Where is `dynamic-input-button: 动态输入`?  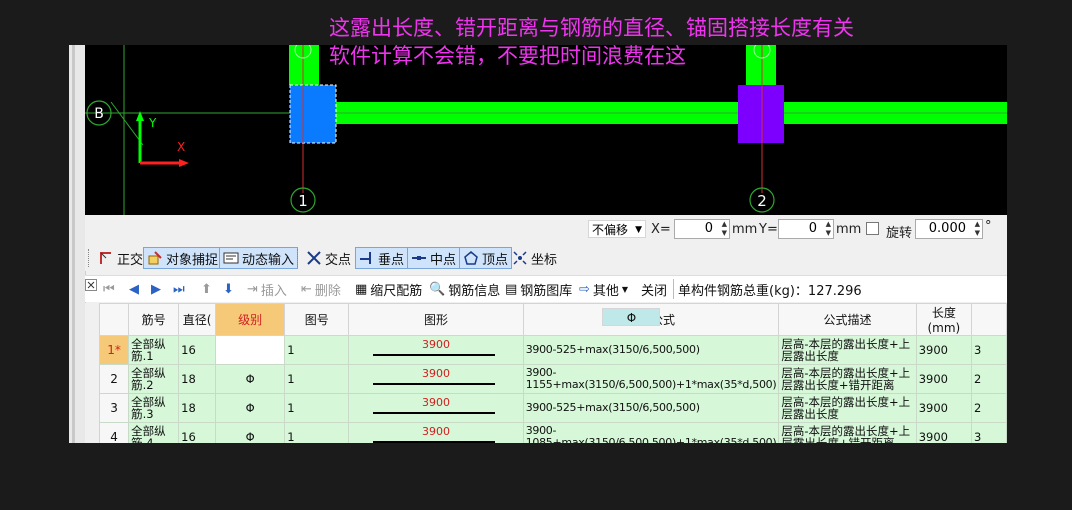
dynamic-input-button: 动态输入 is located at coordinates (259, 258).